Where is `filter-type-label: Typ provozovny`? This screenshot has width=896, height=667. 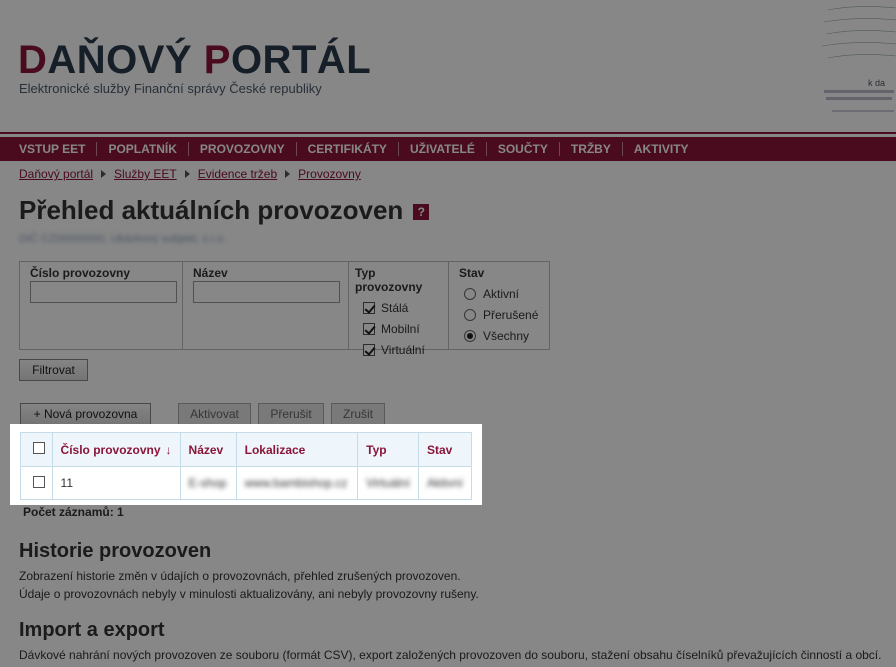 filter-type-label: Typ provozovny is located at coordinates (389, 280).